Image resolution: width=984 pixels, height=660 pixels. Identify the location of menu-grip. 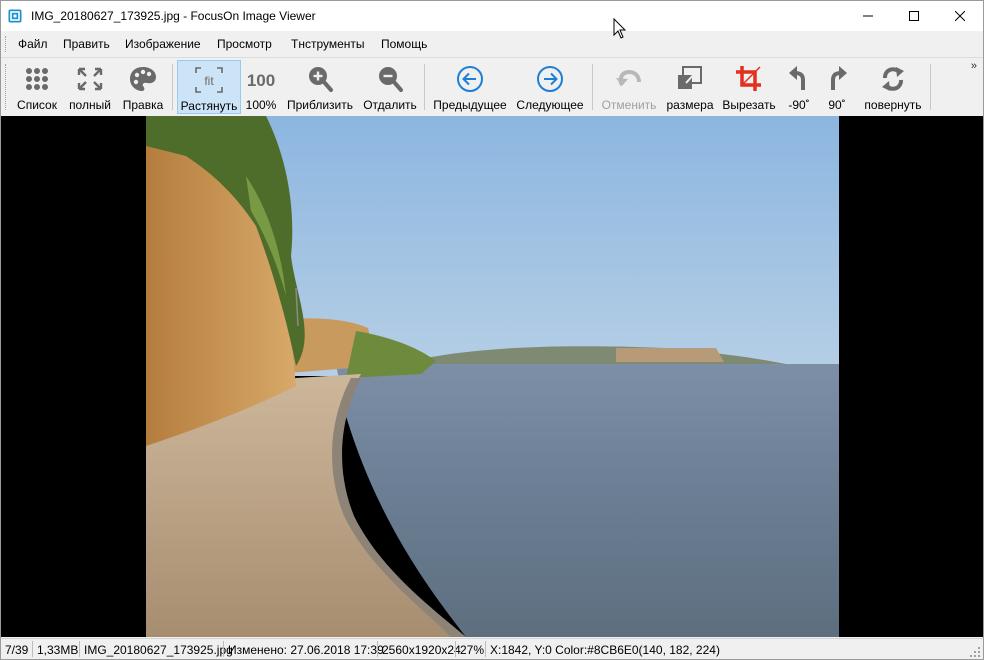
(7, 44).